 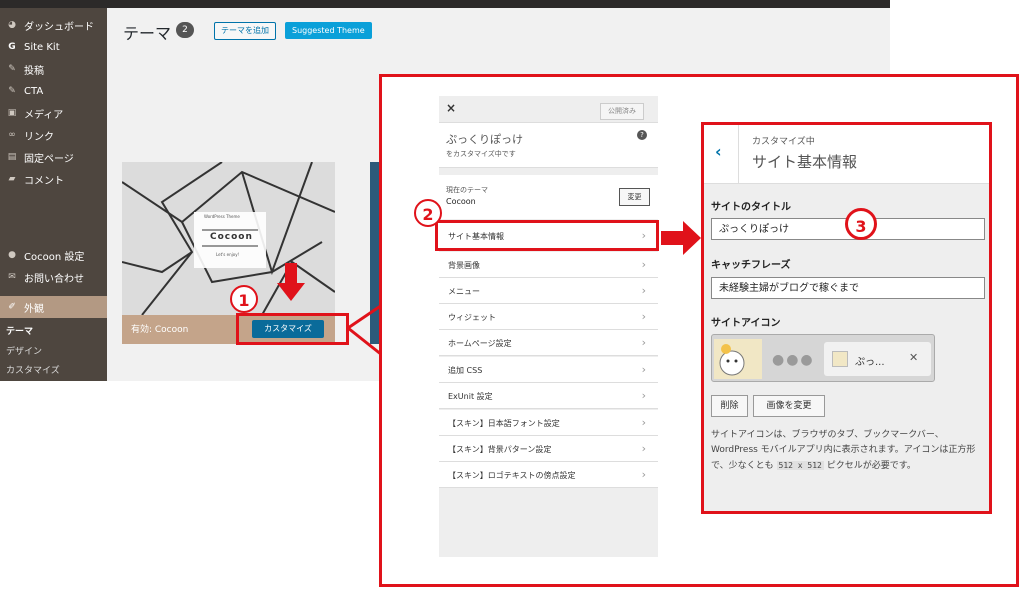 I want to click on menu-pages: ▤ 固定ページ, so click(x=53, y=157).